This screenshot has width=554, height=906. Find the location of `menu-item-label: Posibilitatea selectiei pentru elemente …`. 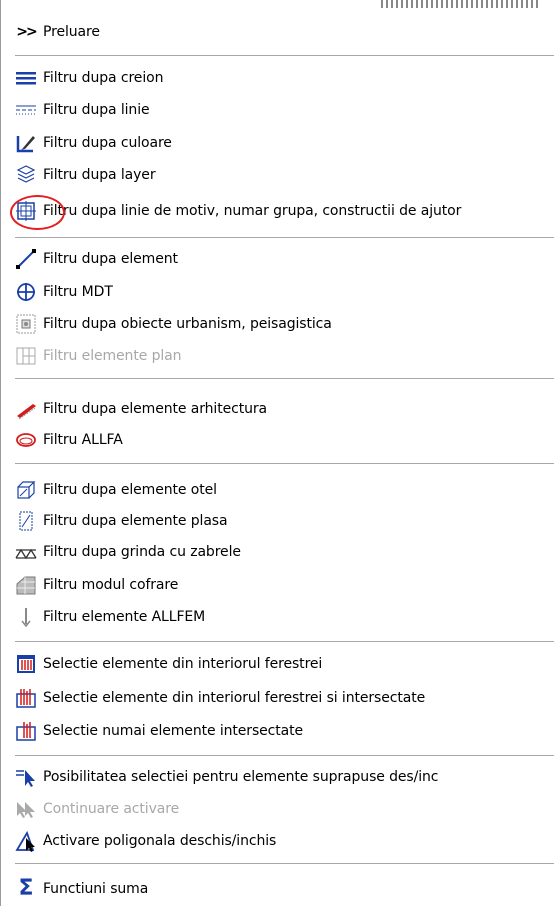

menu-item-label: Posibilitatea selectiei pentru elemente … is located at coordinates (241, 777).